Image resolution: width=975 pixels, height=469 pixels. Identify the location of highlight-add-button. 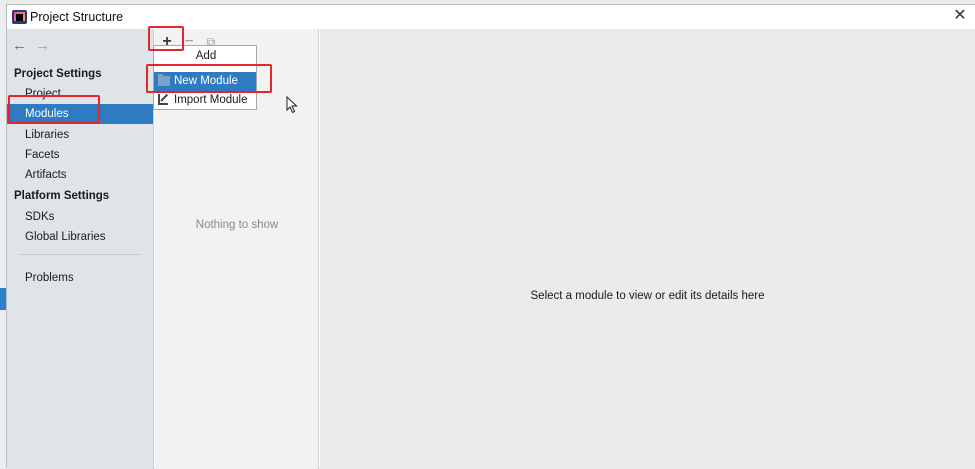
(166, 38).